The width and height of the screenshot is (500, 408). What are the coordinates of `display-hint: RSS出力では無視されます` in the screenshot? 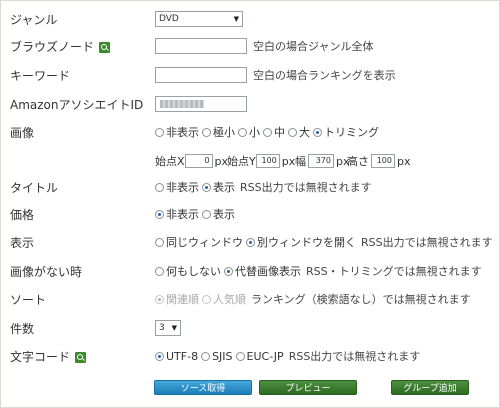 It's located at (427, 242).